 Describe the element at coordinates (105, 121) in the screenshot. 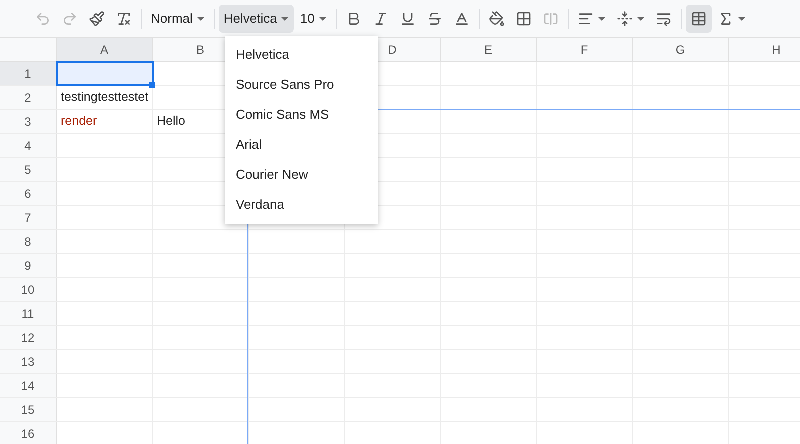

I see `table-cell: render` at that location.